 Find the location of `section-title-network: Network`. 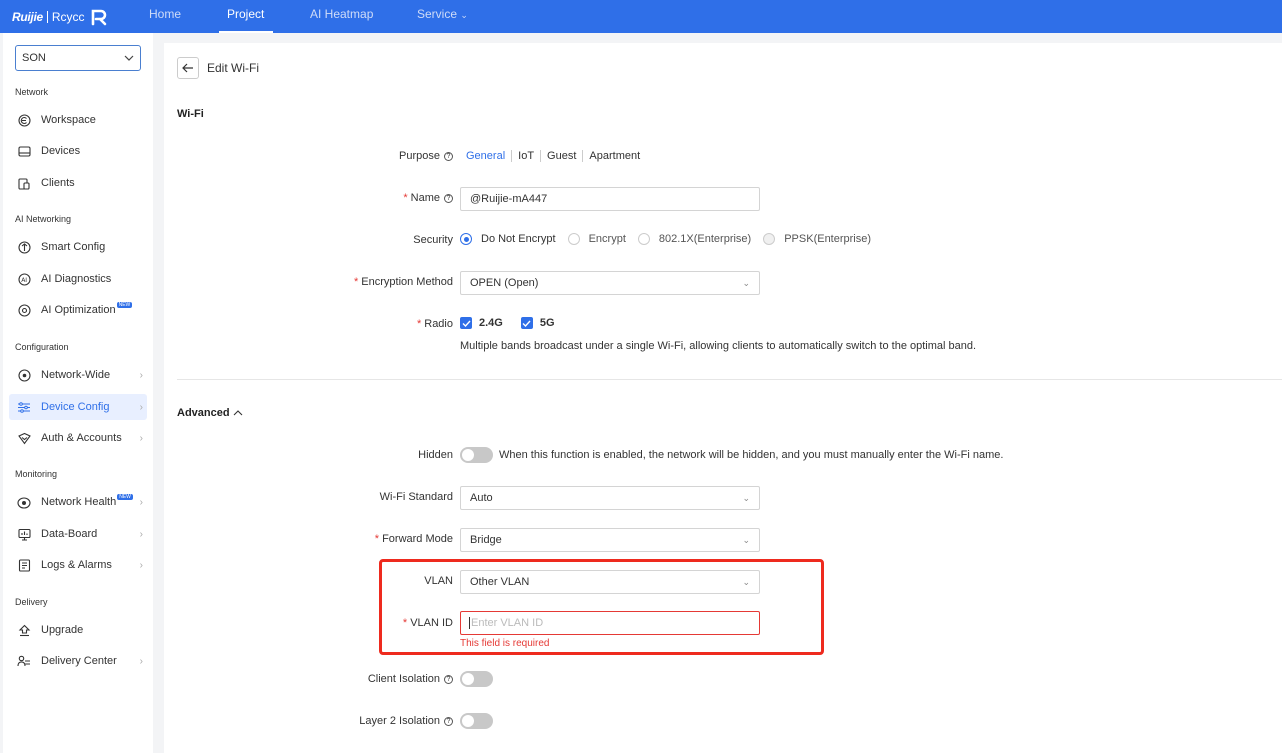

section-title-network: Network is located at coordinates (32, 92).